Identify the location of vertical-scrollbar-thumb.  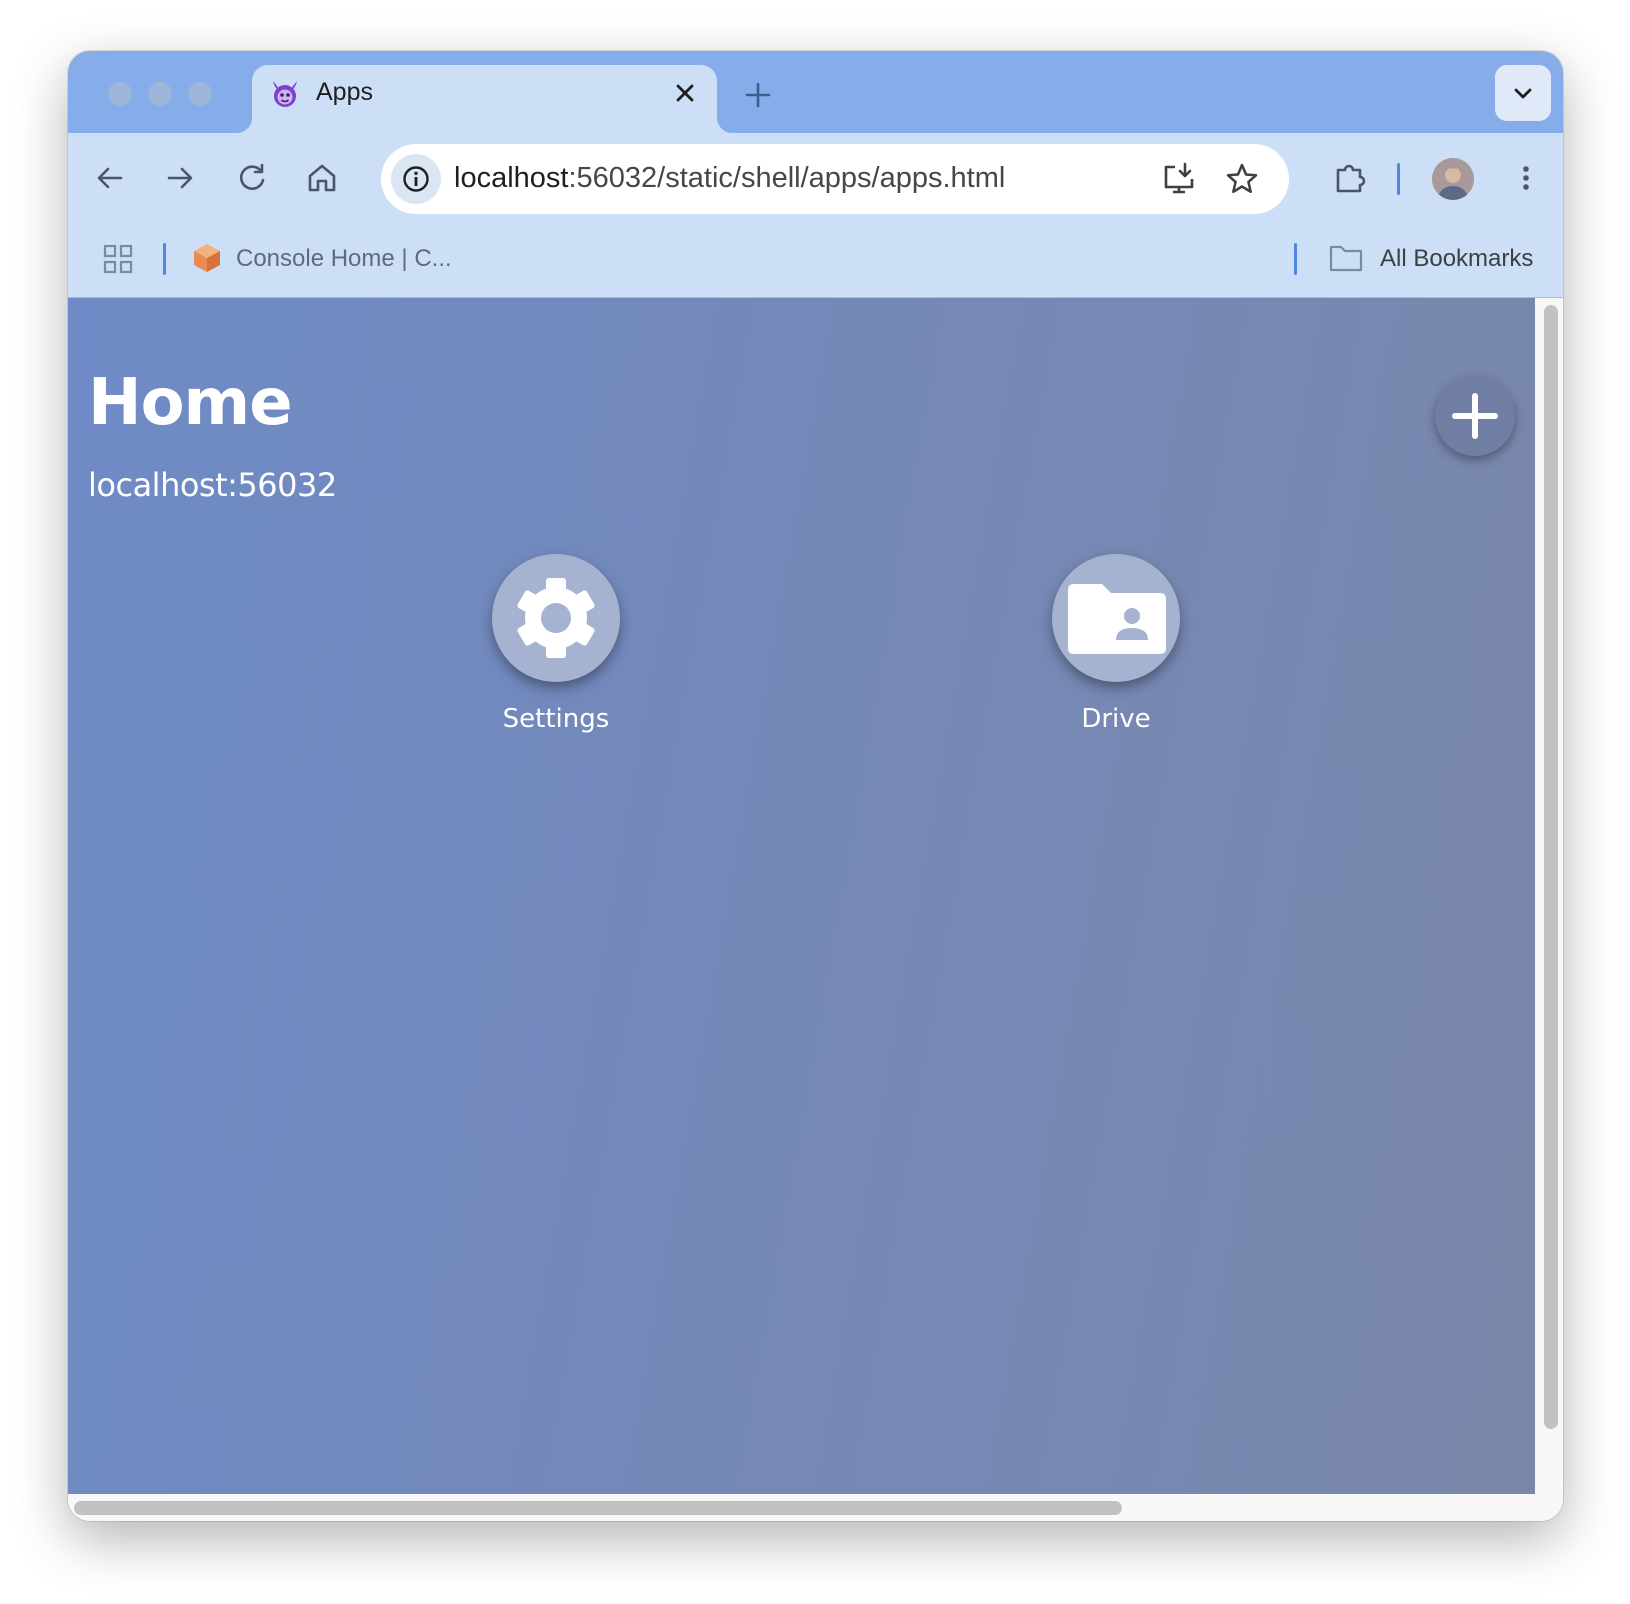
(1551, 867).